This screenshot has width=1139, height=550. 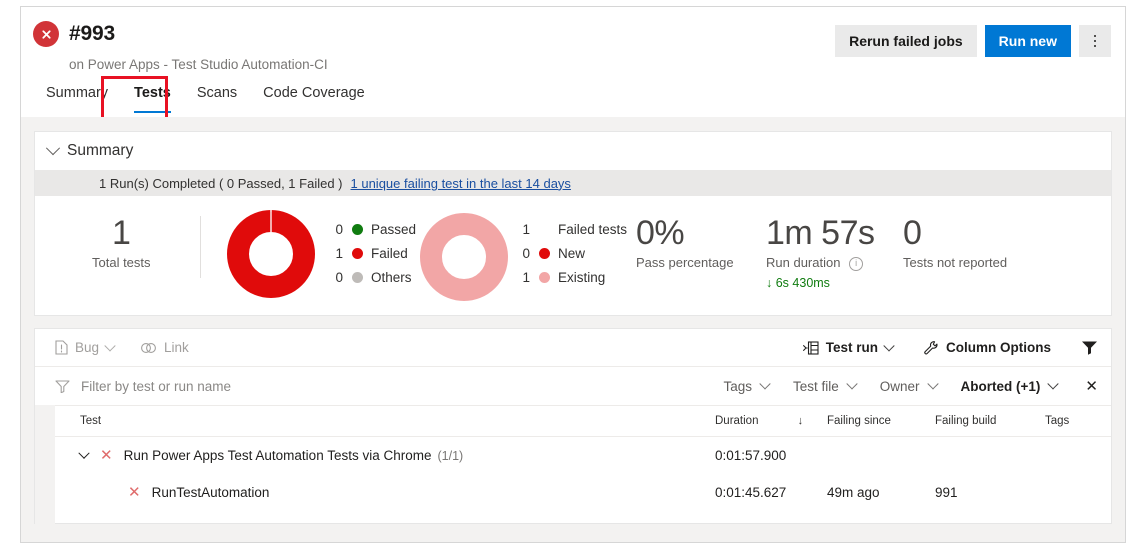 I want to click on legend-label: New, so click(x=572, y=253).